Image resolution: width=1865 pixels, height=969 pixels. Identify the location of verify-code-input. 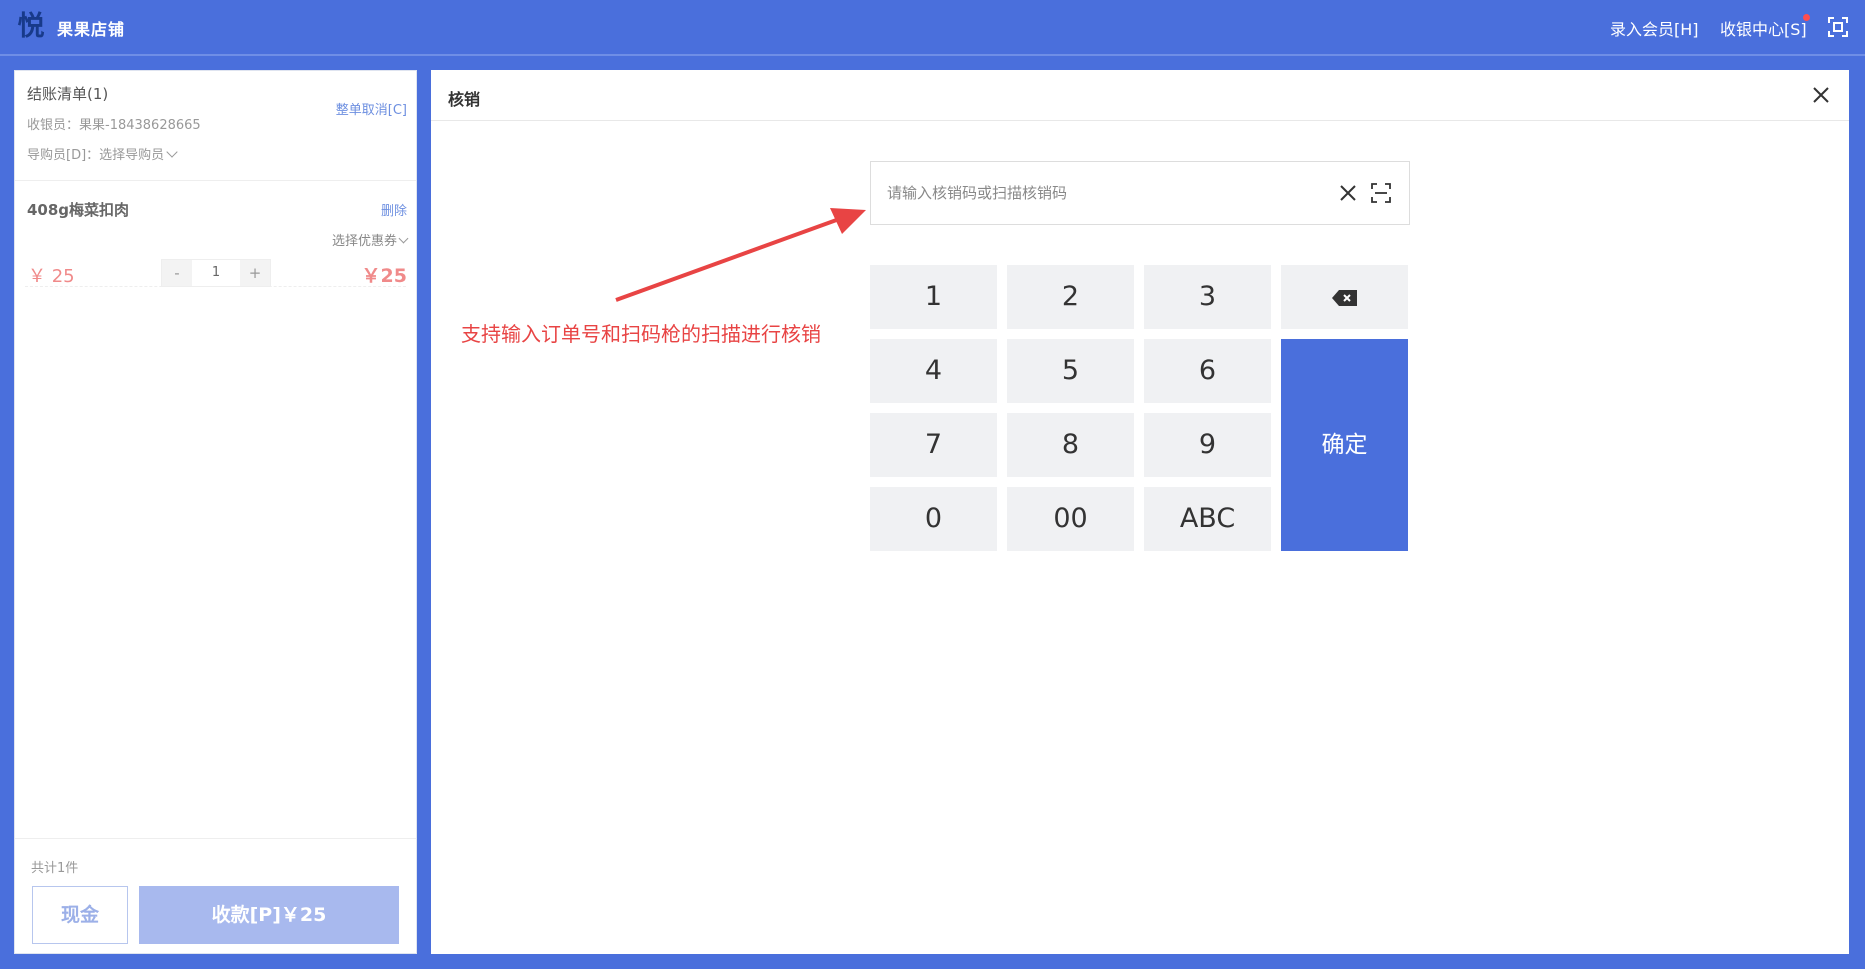
(1091, 193).